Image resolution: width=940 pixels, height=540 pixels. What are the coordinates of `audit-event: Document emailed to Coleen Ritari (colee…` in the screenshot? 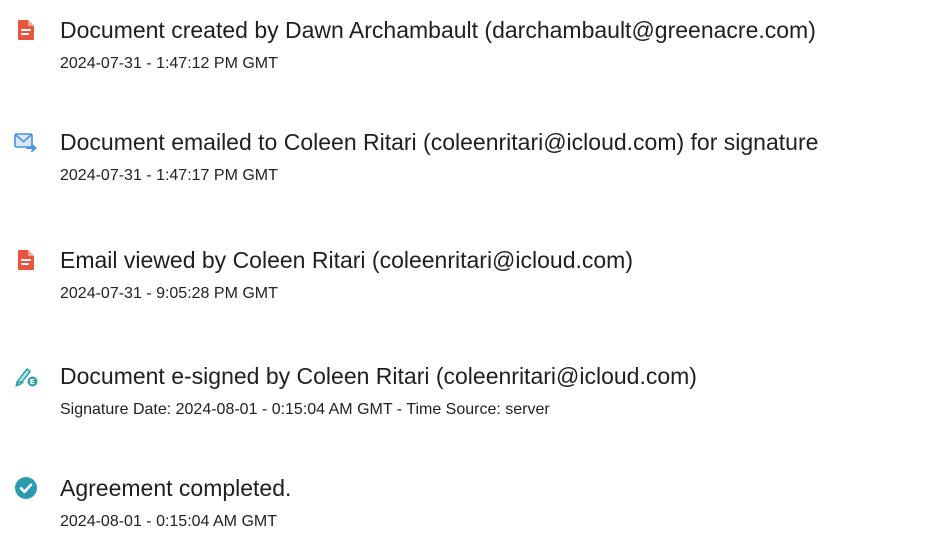 It's located at (474, 156).